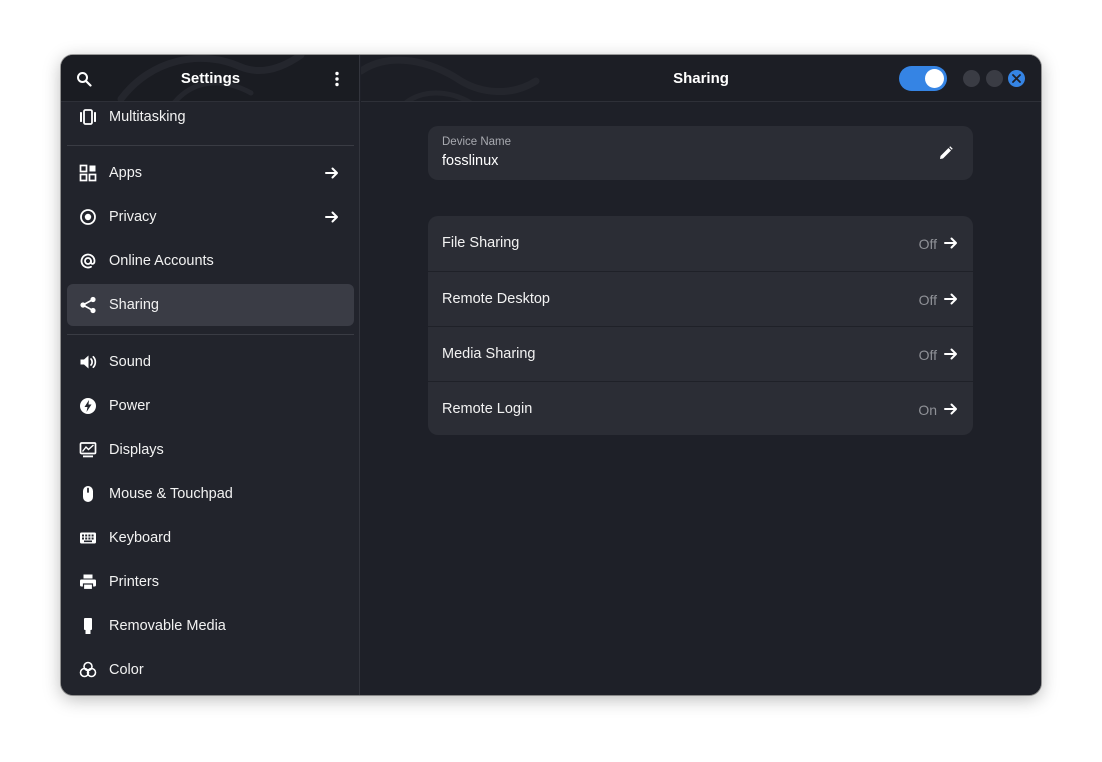 This screenshot has width=1102, height=762. Describe the element at coordinates (477, 142) in the screenshot. I see `device-name-label: Device Name` at that location.